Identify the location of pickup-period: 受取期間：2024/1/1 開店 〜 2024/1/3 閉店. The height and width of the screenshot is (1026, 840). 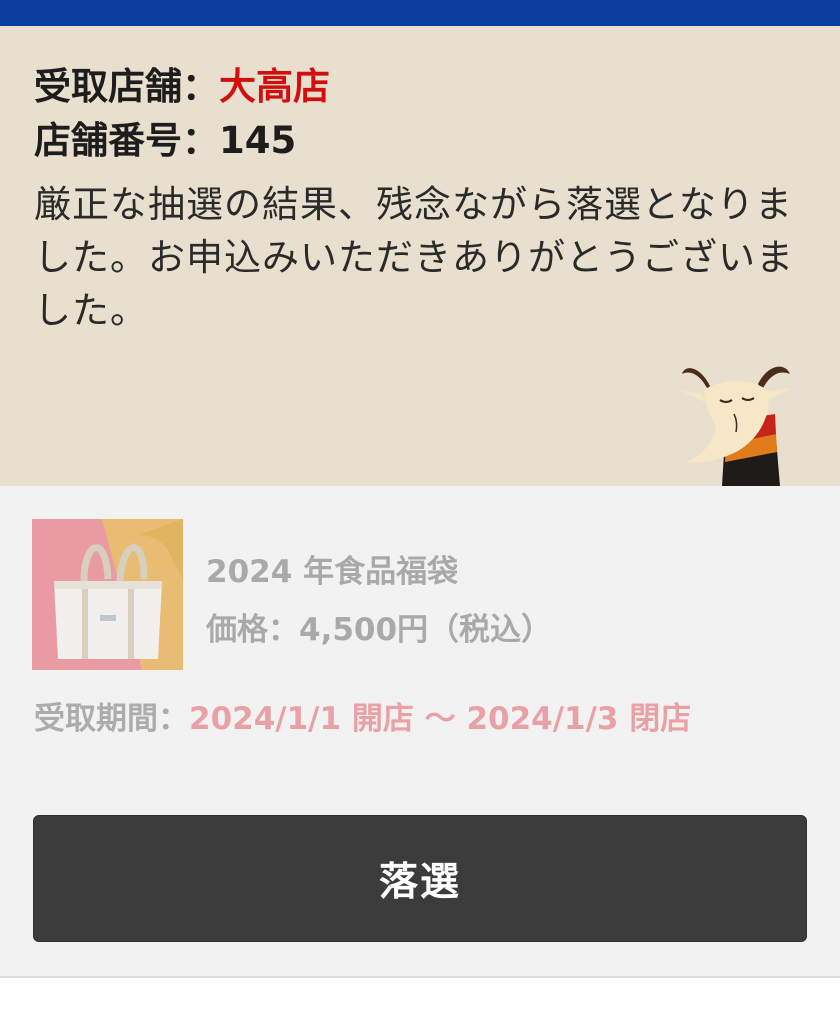
(362, 715).